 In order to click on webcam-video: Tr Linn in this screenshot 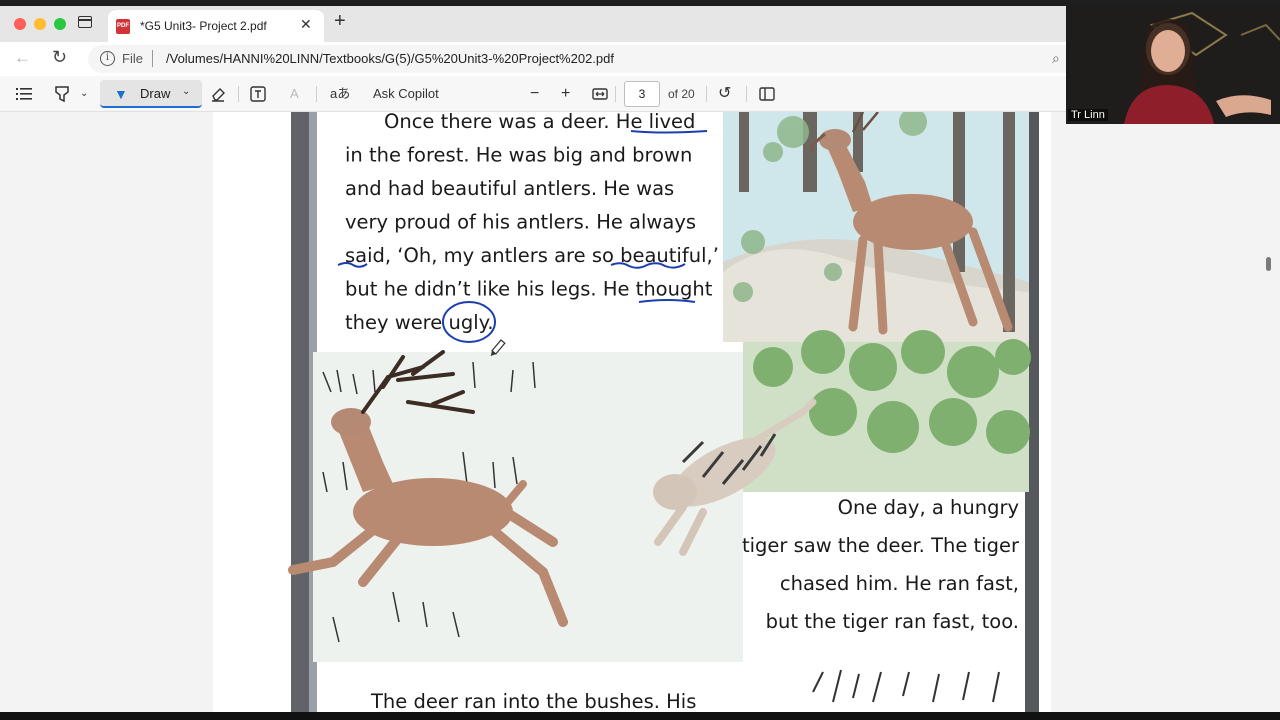, I will do `click(1173, 64)`.